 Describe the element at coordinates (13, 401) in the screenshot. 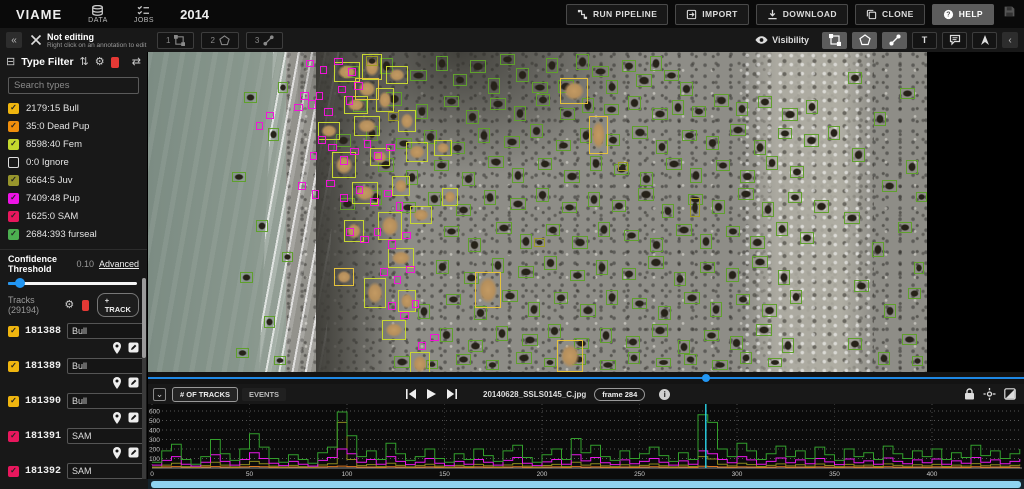

I see `track-checkbox: ✓` at that location.